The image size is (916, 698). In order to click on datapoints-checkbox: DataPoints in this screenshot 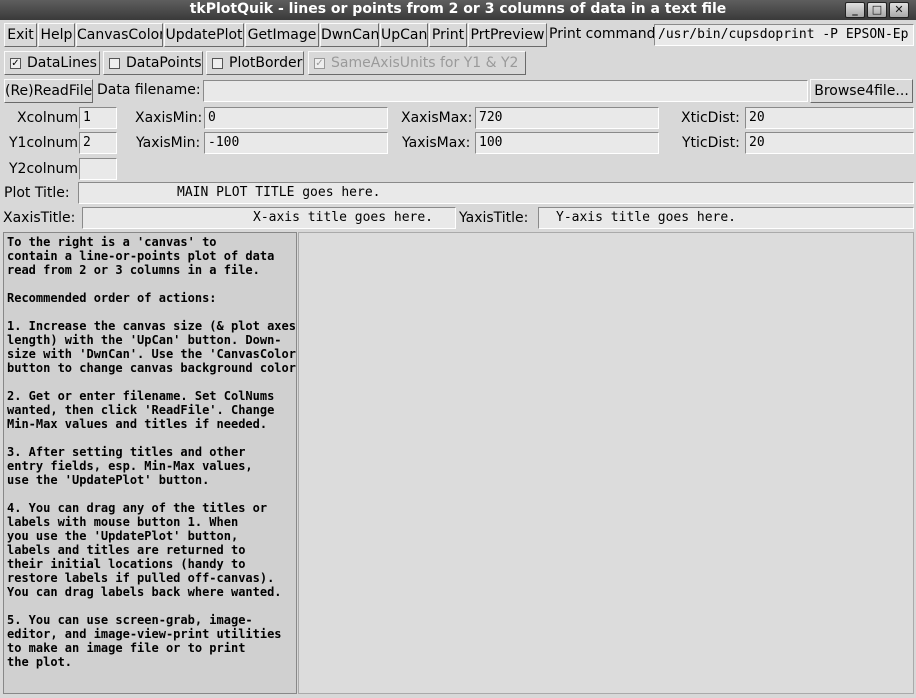, I will do `click(153, 63)`.